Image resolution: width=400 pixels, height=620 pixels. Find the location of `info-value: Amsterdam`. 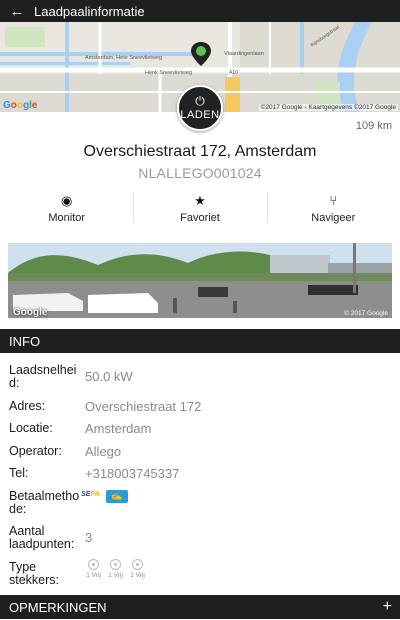

info-value: Amsterdam is located at coordinates (118, 428).